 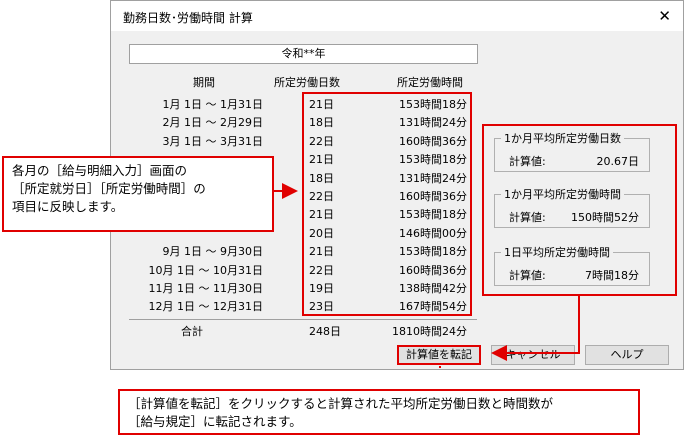 What do you see at coordinates (397, 16) in the screenshot?
I see `title-bar: 勤務日数･労働時間 計算 ✕` at bounding box center [397, 16].